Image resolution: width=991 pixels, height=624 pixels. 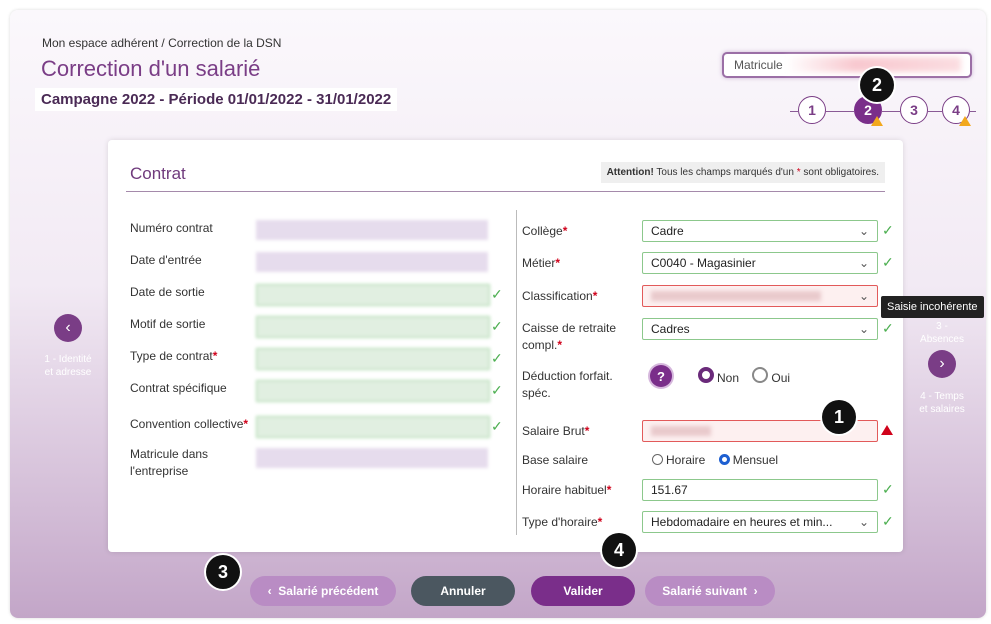 What do you see at coordinates (566, 490) in the screenshot?
I see `horaire-habituel-label: Horaire habituel*` at bounding box center [566, 490].